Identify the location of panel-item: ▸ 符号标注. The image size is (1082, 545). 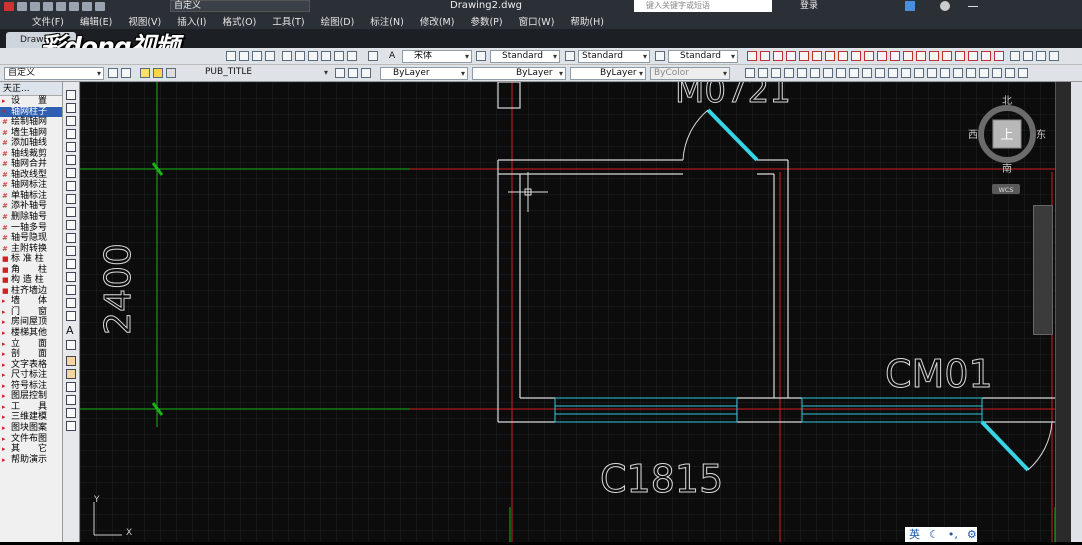
(31, 386).